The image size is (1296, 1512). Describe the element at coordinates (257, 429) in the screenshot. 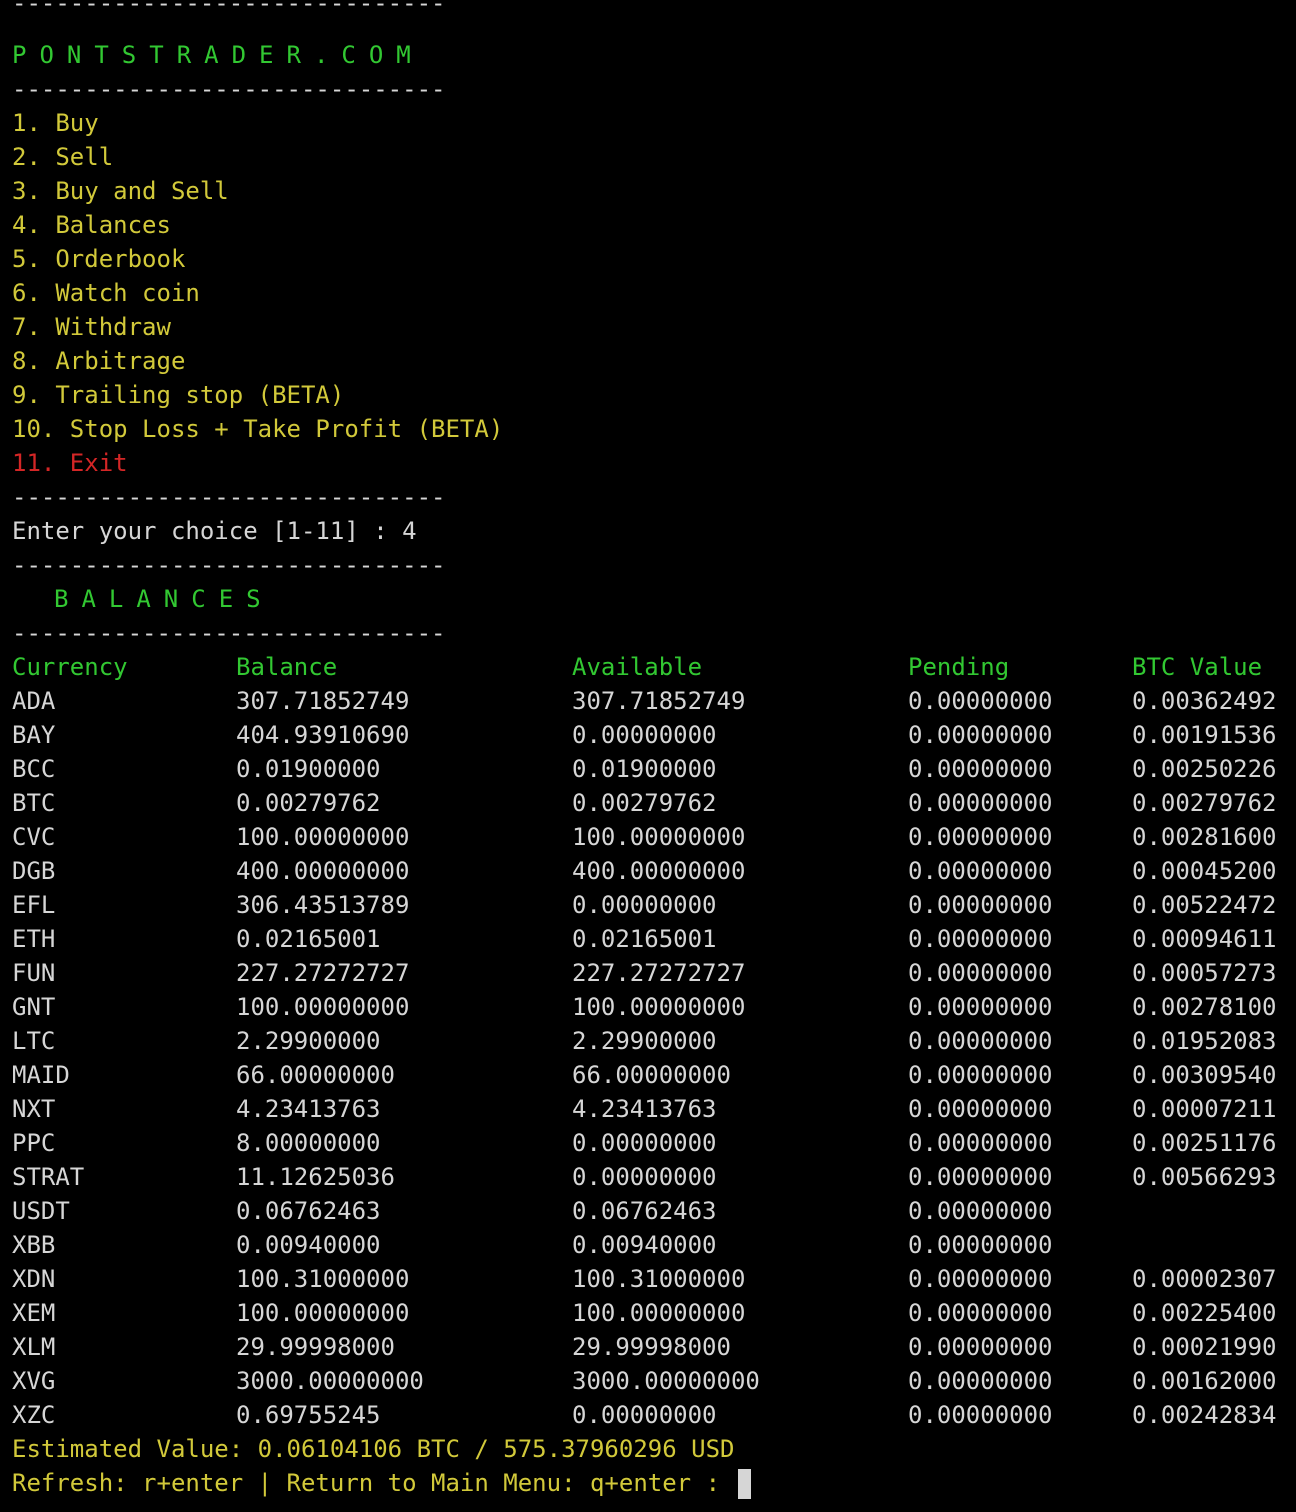

I see `menu-item-stop-loss-take-profit: 10. Stop Loss + Take Profit (BETA)` at that location.